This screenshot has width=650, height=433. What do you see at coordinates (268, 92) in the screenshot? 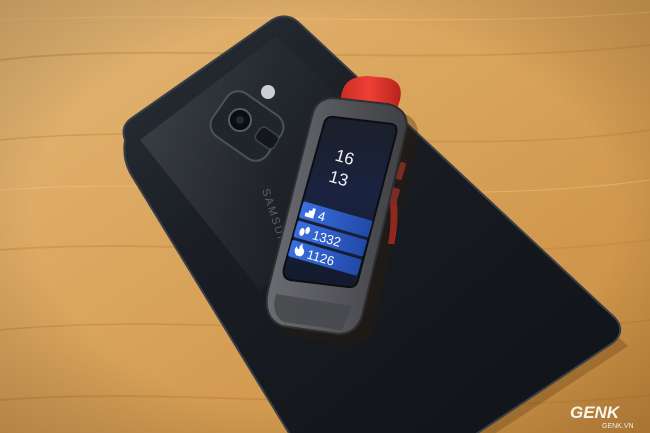
I see `camera-flash` at bounding box center [268, 92].